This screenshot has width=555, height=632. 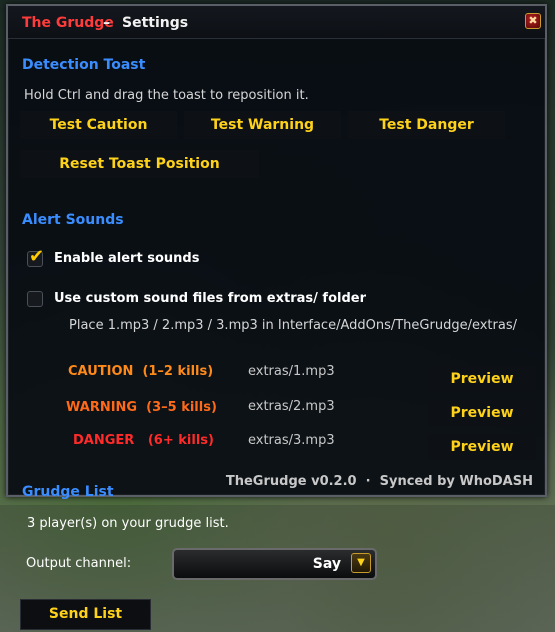 I want to click on output-channel-dropdown: Say ▼, so click(x=274, y=564).